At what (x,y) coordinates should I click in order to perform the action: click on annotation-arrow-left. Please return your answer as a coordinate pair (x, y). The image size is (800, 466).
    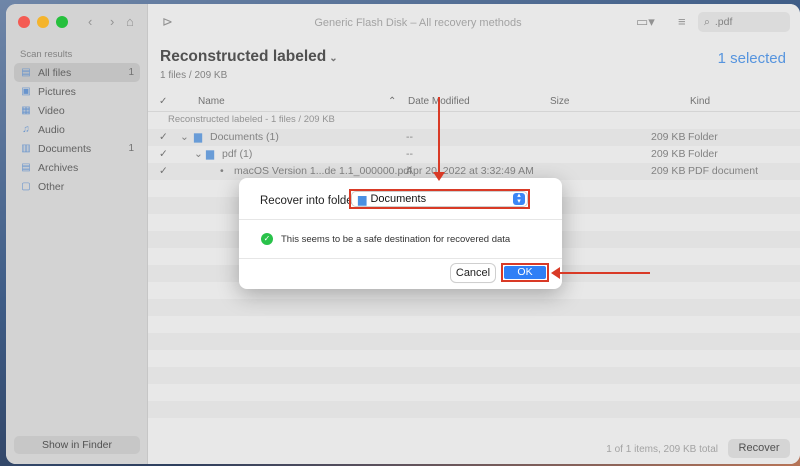
    Looking at the image, I should click on (604, 273).